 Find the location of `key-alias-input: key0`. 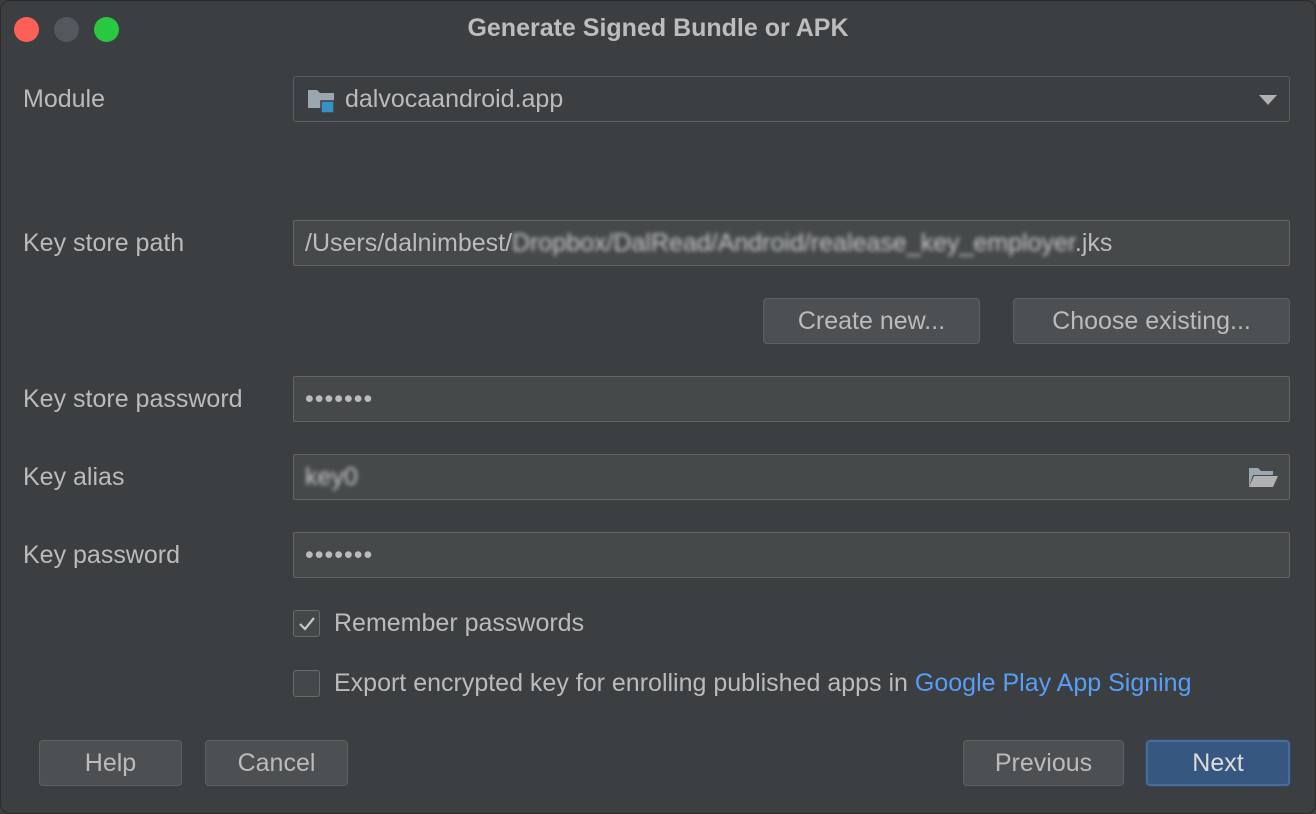

key-alias-input: key0 is located at coordinates (791, 477).